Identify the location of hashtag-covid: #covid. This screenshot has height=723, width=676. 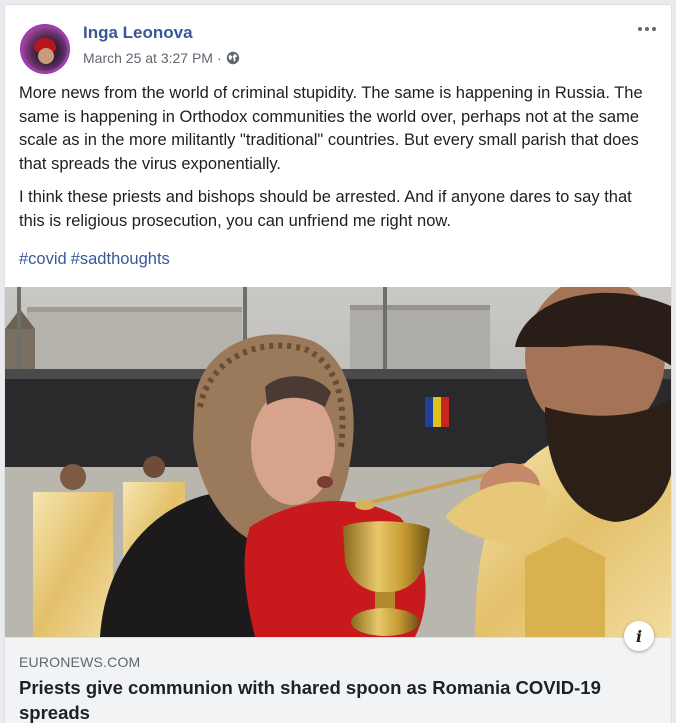
(43, 259).